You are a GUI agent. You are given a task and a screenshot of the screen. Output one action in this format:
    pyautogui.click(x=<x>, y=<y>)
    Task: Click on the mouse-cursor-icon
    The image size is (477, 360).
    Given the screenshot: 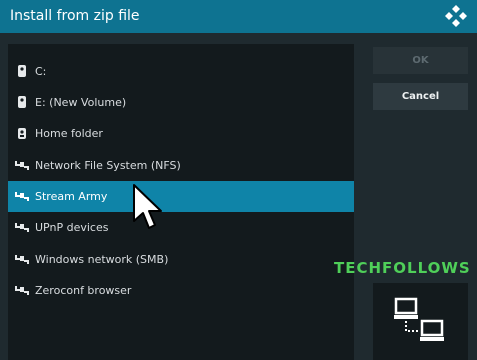 What is the action you would take?
    pyautogui.click(x=147, y=206)
    